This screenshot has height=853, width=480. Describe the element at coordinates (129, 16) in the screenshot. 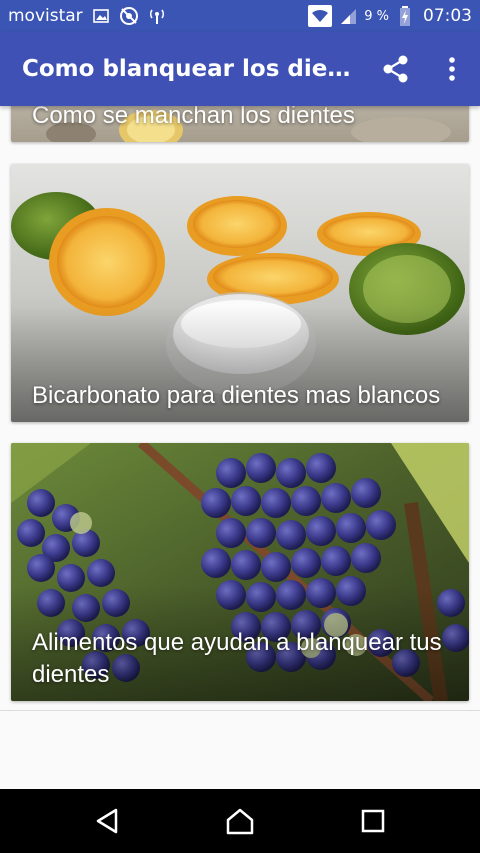

I see `sync-disabled-icon` at that location.